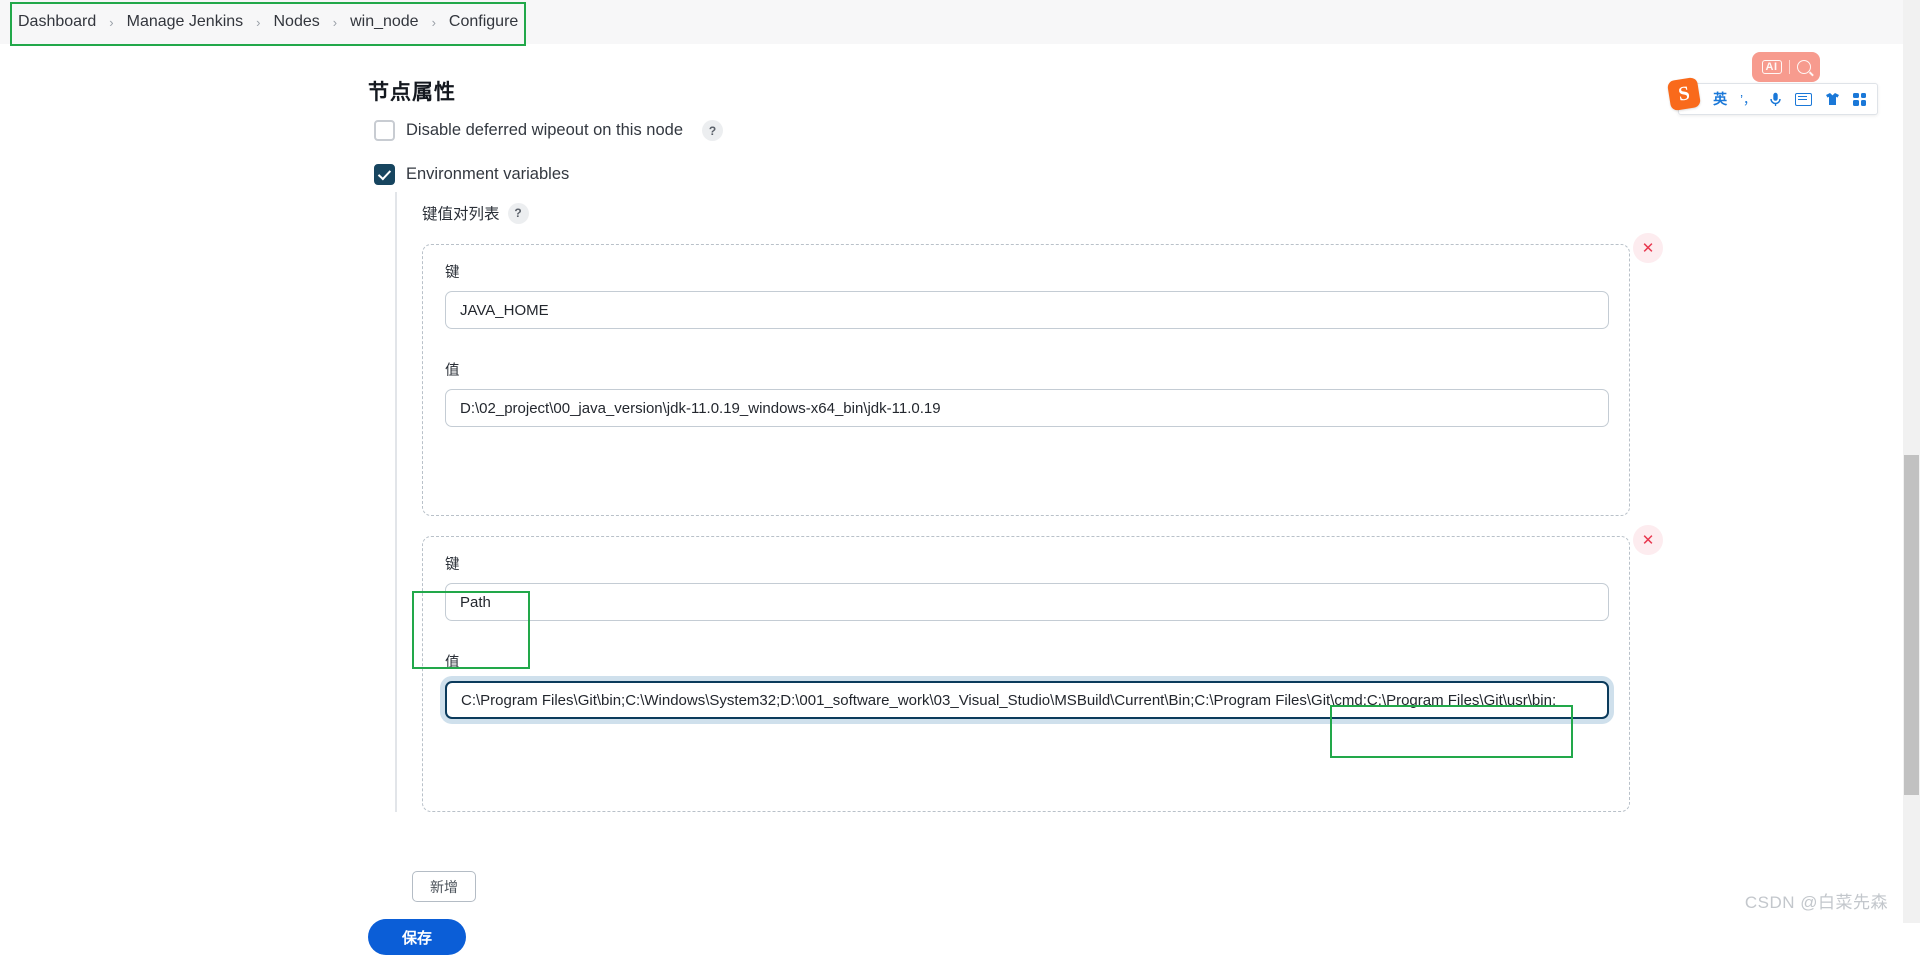 This screenshot has height=955, width=1920. What do you see at coordinates (1771, 67) in the screenshot?
I see `ai-icon: AI` at bounding box center [1771, 67].